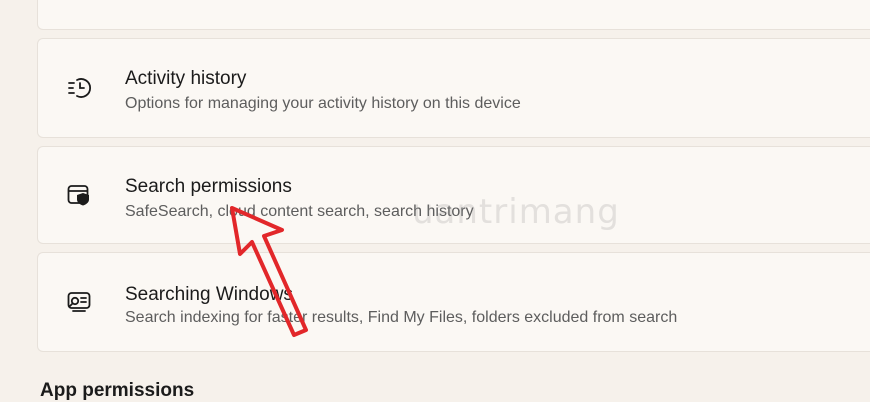 The width and height of the screenshot is (870, 402). What do you see at coordinates (79, 195) in the screenshot?
I see `search-permissions-icon` at bounding box center [79, 195].